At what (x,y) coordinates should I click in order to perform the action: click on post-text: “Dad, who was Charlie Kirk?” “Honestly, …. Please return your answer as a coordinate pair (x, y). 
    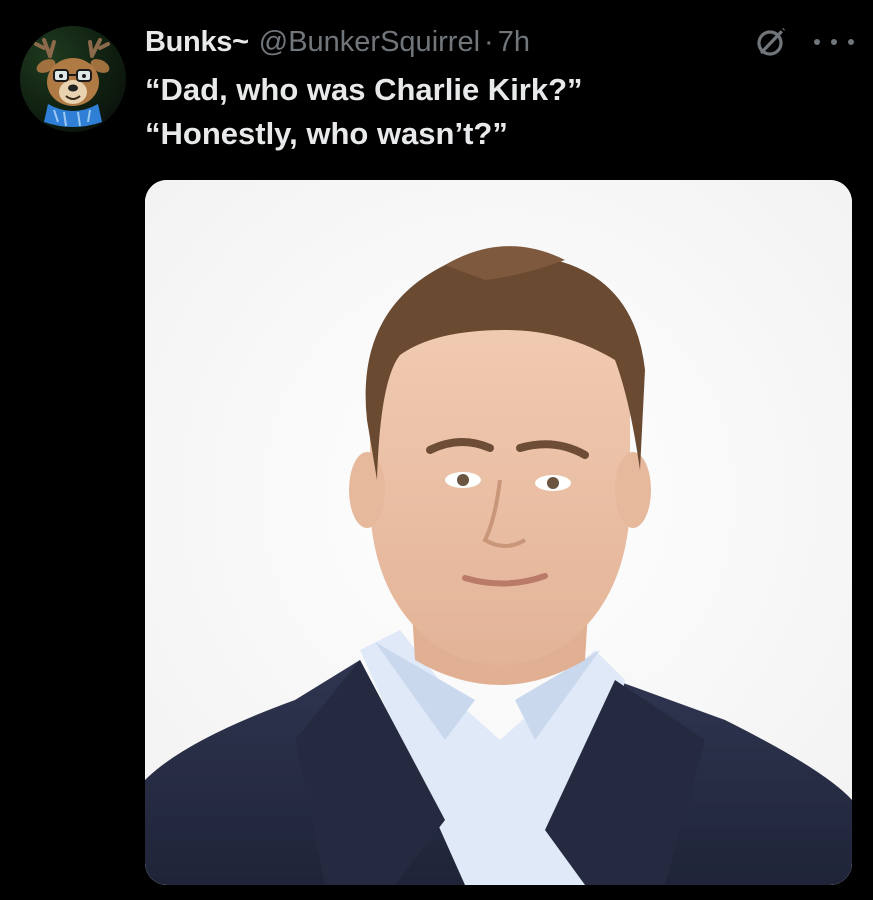
    Looking at the image, I should click on (490, 112).